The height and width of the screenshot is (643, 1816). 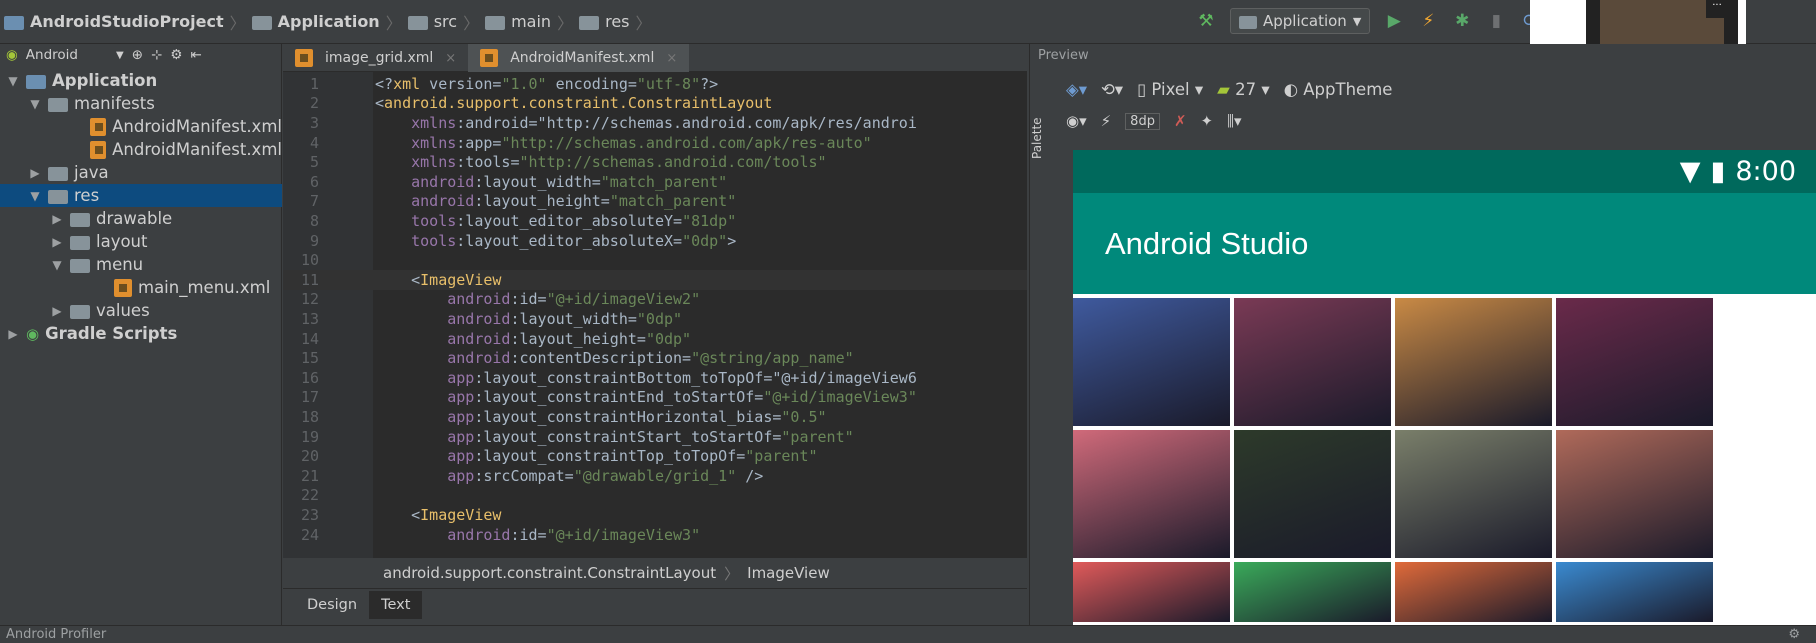 What do you see at coordinates (1106, 121) in the screenshot?
I see `autoconnect-icon: ⚡` at bounding box center [1106, 121].